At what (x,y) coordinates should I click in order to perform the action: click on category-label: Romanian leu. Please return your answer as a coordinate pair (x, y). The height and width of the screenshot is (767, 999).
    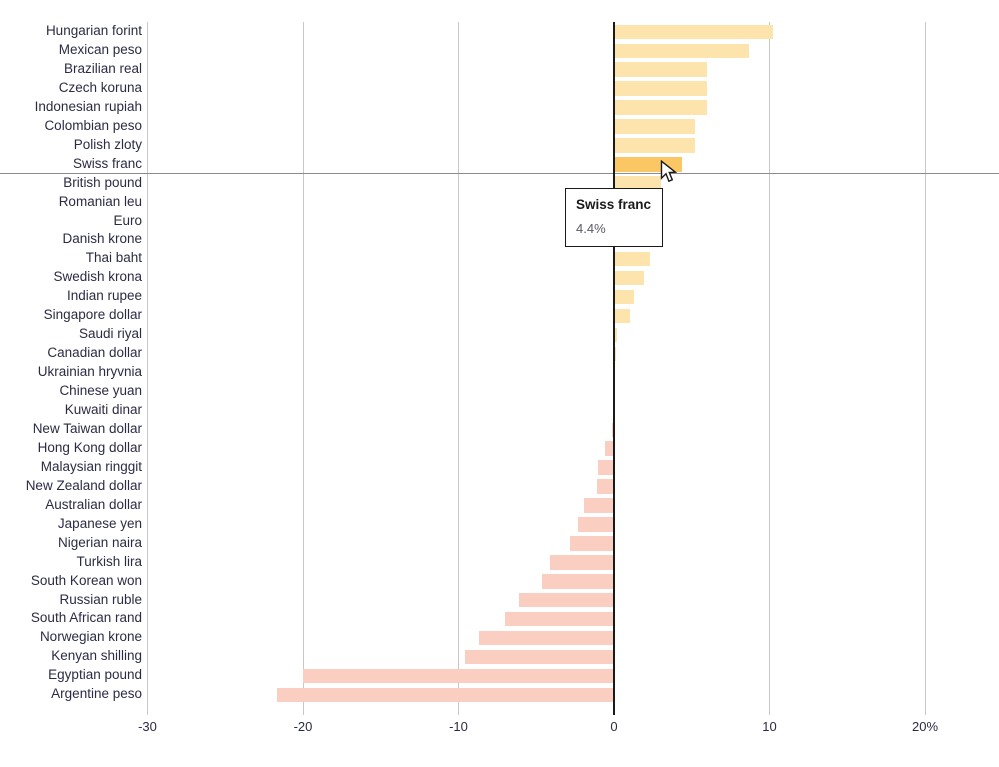
    Looking at the image, I should click on (100, 201).